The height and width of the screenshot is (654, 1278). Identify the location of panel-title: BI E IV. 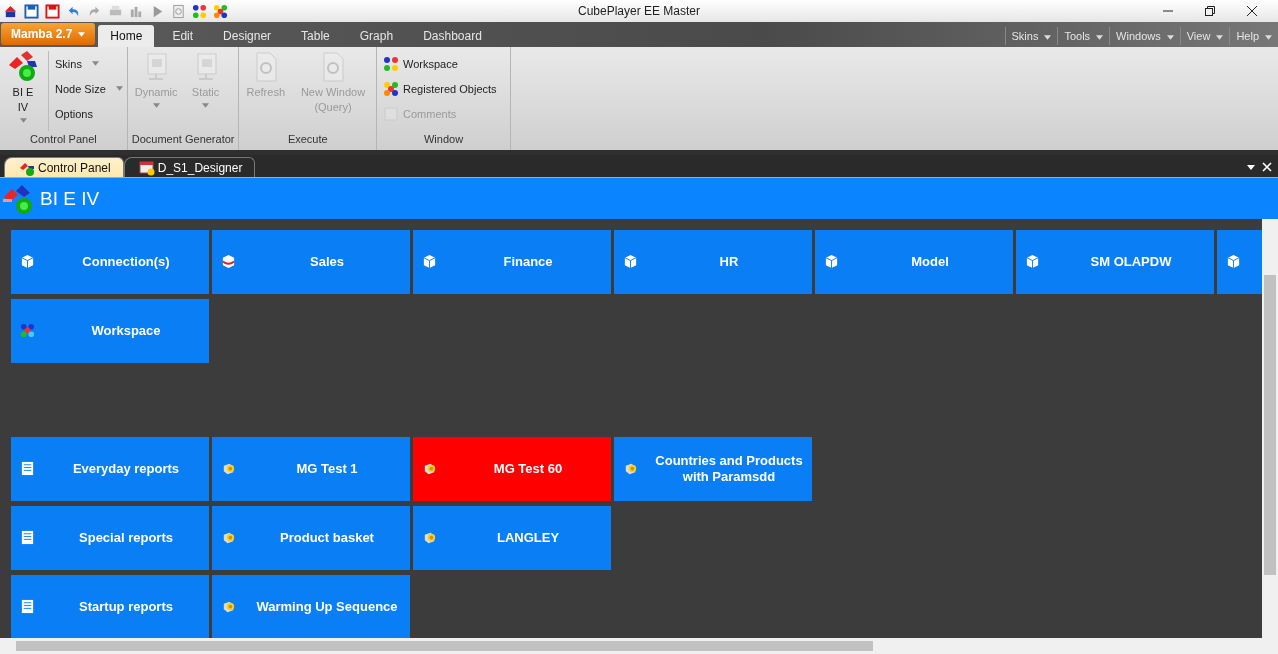
(70, 198).